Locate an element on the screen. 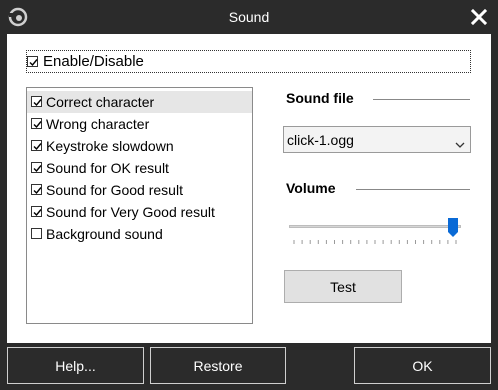 The image size is (498, 390). list-item-label: Correct character is located at coordinates (100, 102).